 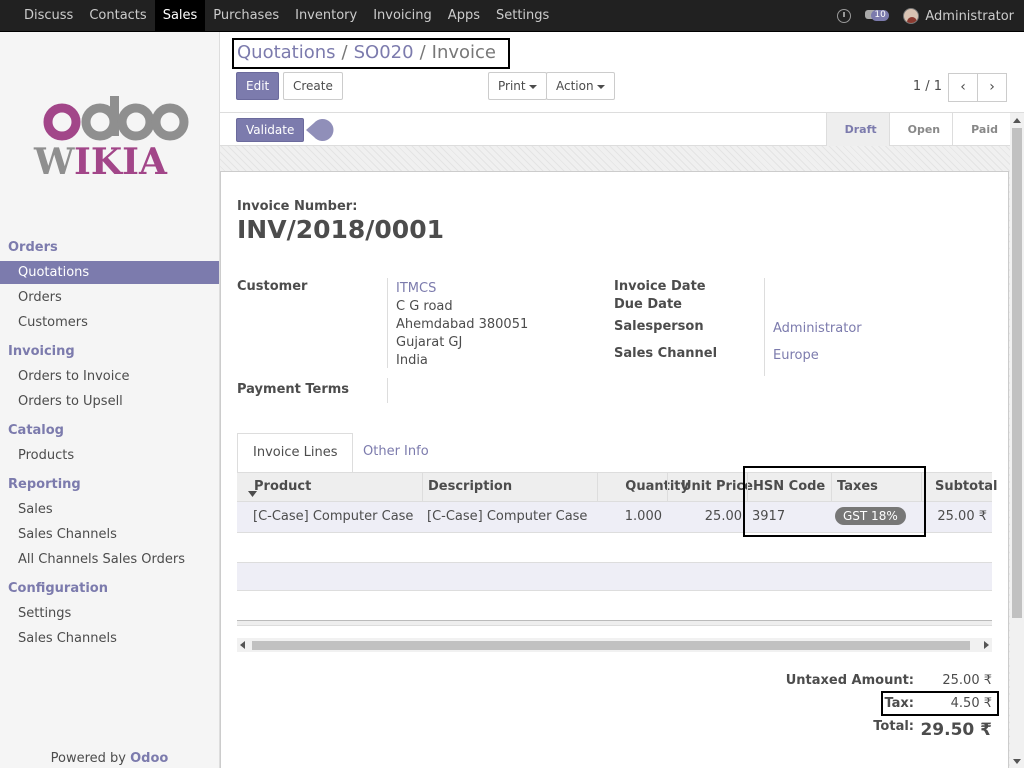 What do you see at coordinates (611, 645) in the screenshot?
I see `hscroll-thumb` at bounding box center [611, 645].